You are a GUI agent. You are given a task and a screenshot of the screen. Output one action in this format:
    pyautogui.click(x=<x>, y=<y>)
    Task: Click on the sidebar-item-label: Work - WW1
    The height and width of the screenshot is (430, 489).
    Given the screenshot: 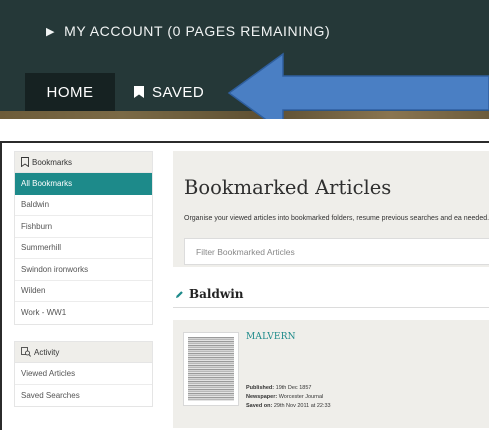 What is the action you would take?
    pyautogui.click(x=44, y=313)
    